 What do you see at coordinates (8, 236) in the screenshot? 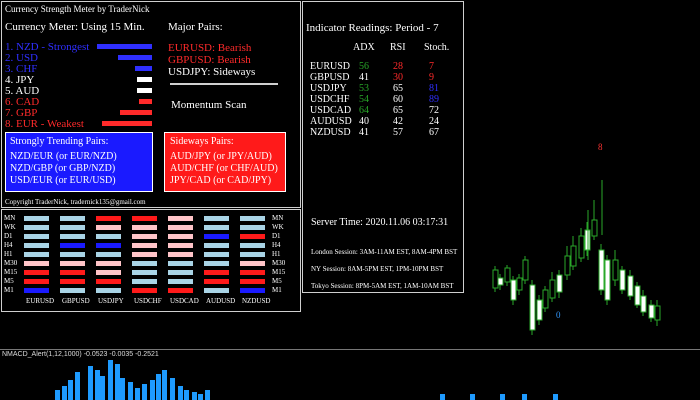
I see `timeframe-label-left: D1` at bounding box center [8, 236].